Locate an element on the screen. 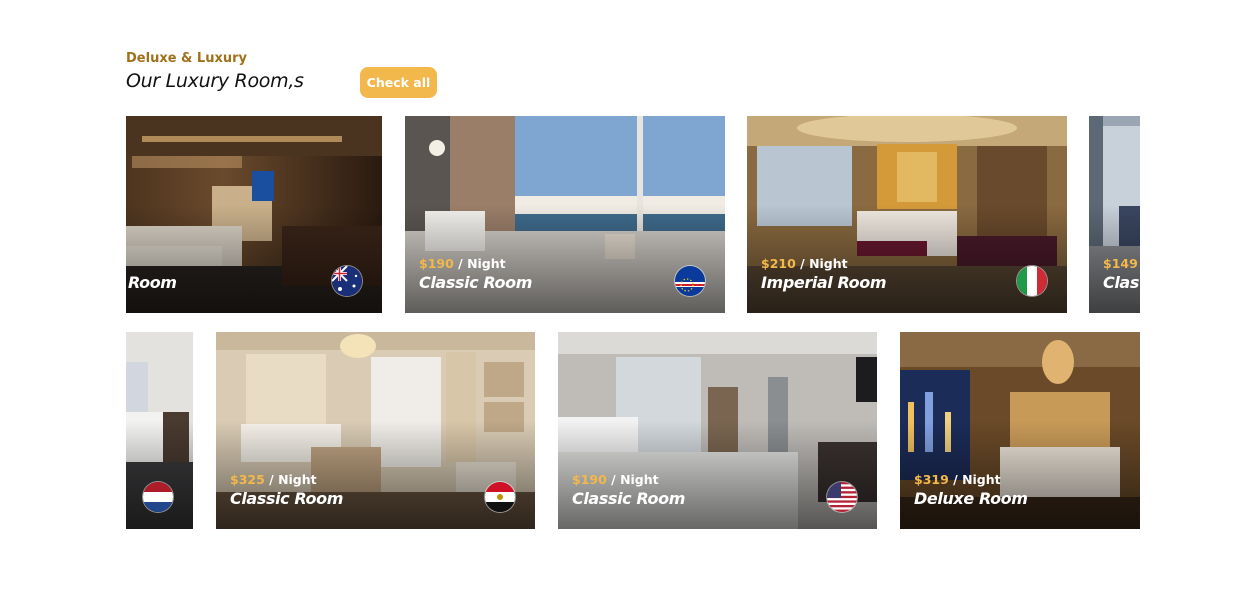 Image resolution: width=1256 pixels, height=596 pixels. egypt-flag-icon is located at coordinates (500, 497).